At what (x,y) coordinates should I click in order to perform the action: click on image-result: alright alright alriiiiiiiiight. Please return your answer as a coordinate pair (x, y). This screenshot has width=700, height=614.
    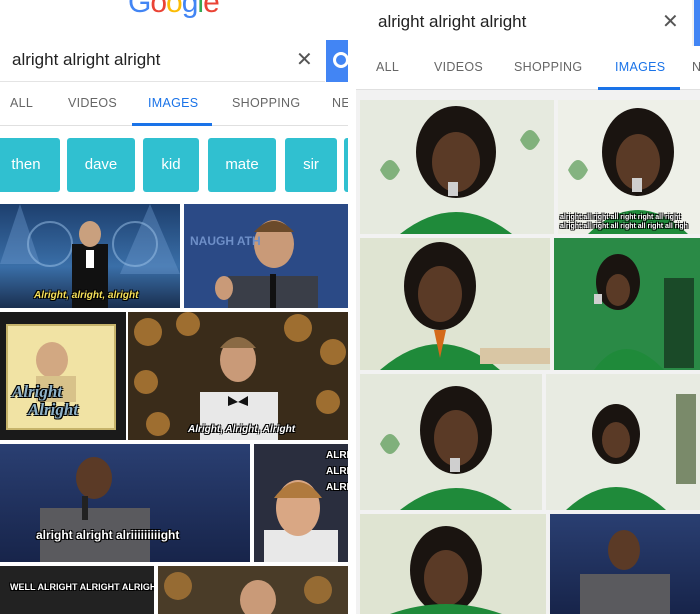
    Looking at the image, I should click on (125, 503).